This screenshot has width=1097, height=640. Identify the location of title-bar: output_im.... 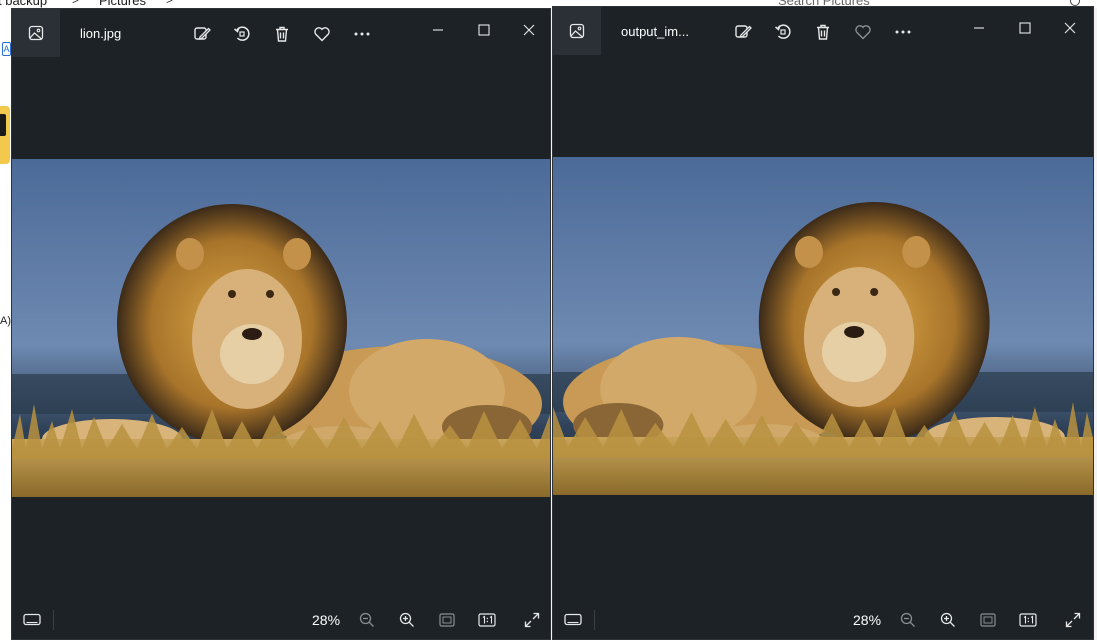
(823, 31).